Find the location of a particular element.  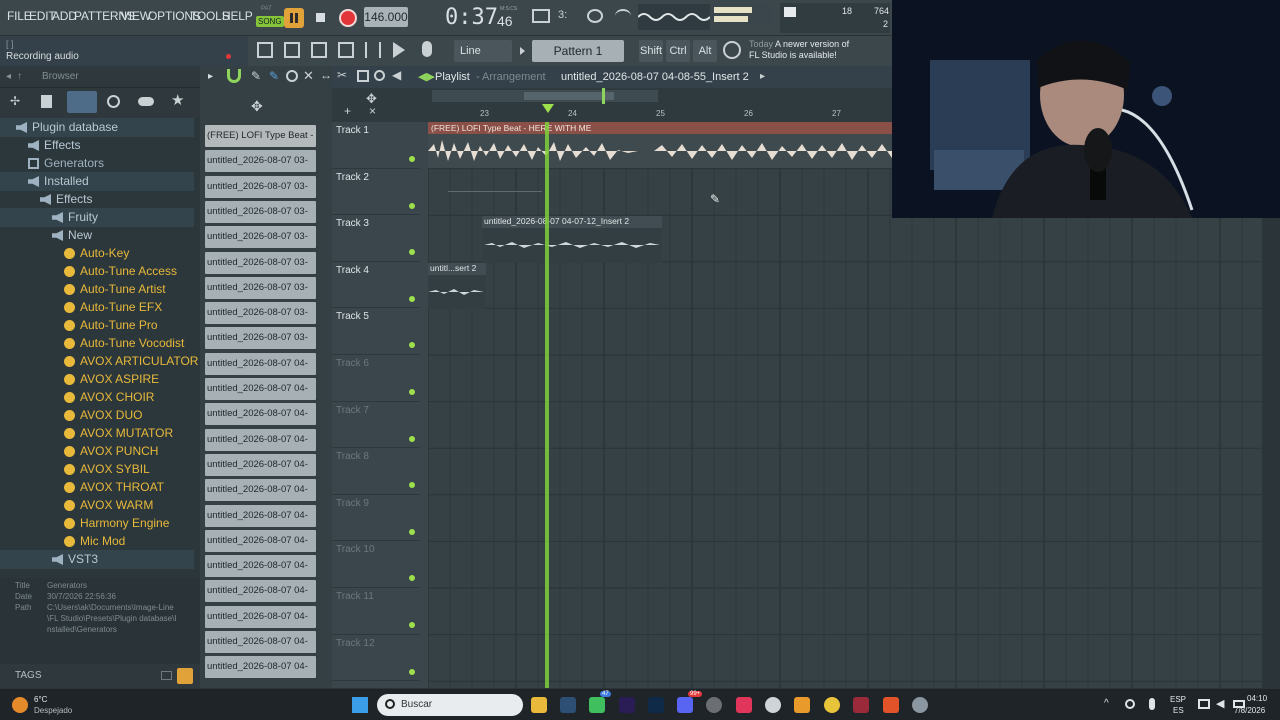

chrome-icon is located at coordinates (832, 705).